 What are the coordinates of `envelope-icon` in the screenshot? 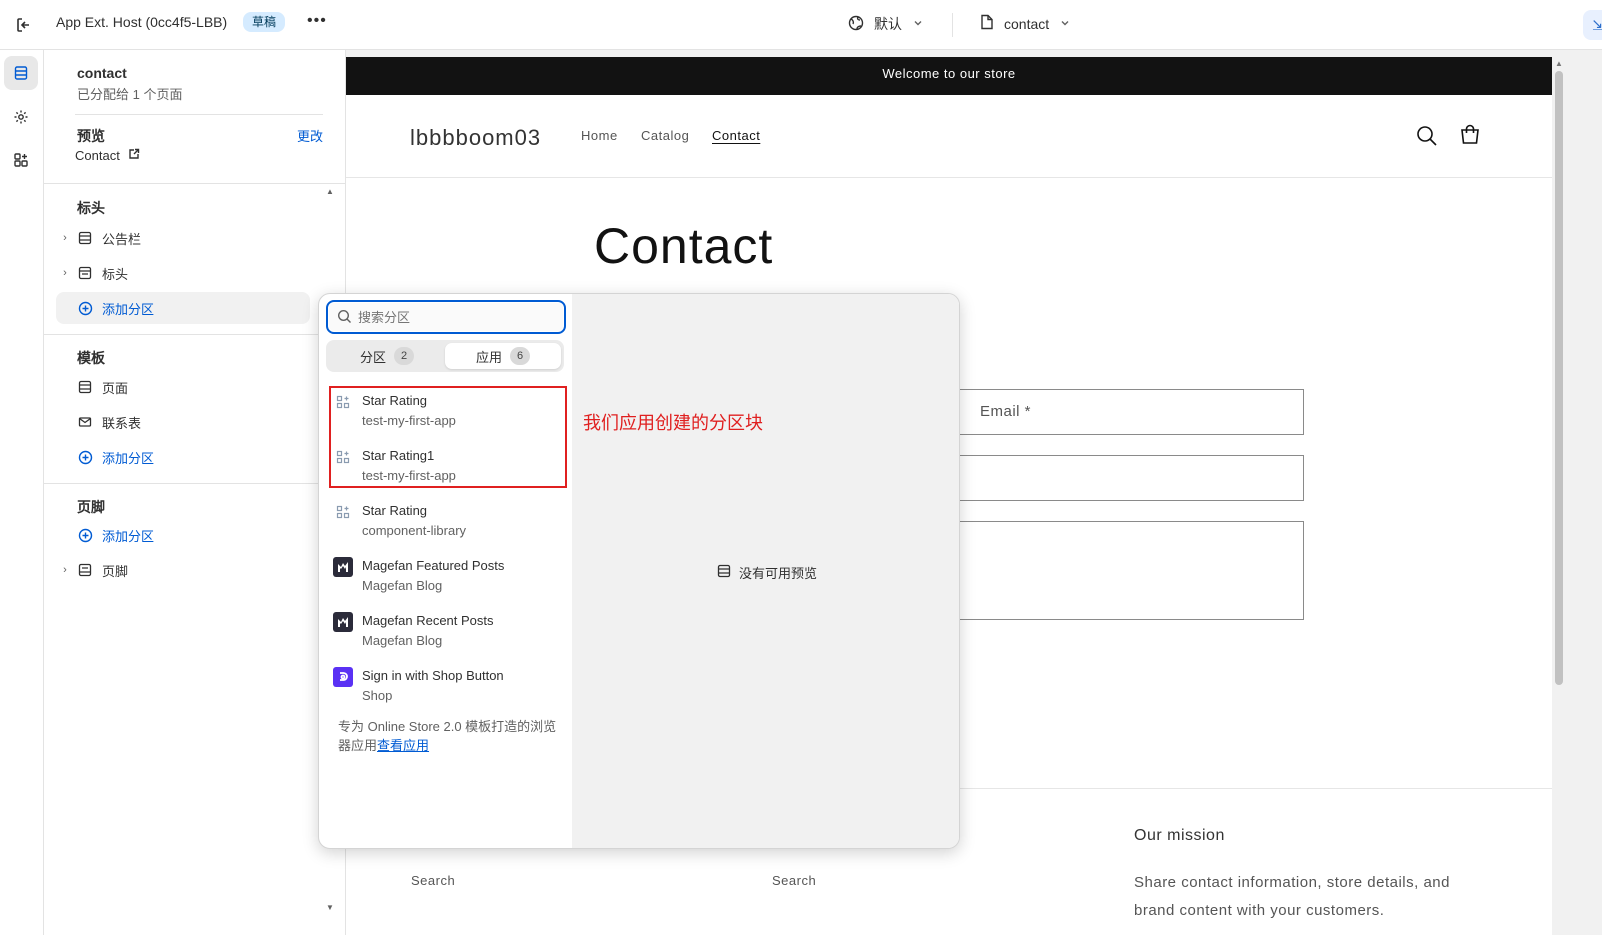 It's located at (85, 422).